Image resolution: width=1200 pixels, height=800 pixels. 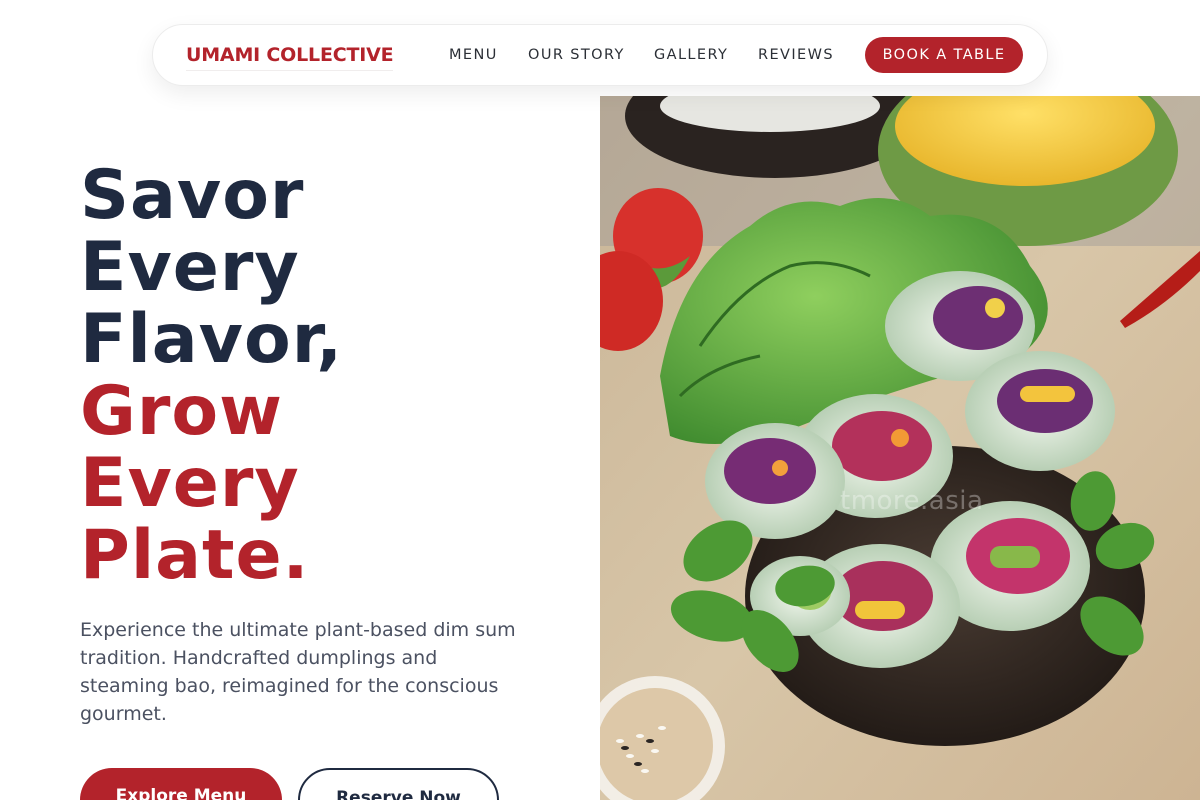 I want to click on headline-accent-line: Plate., so click(x=195, y=555).